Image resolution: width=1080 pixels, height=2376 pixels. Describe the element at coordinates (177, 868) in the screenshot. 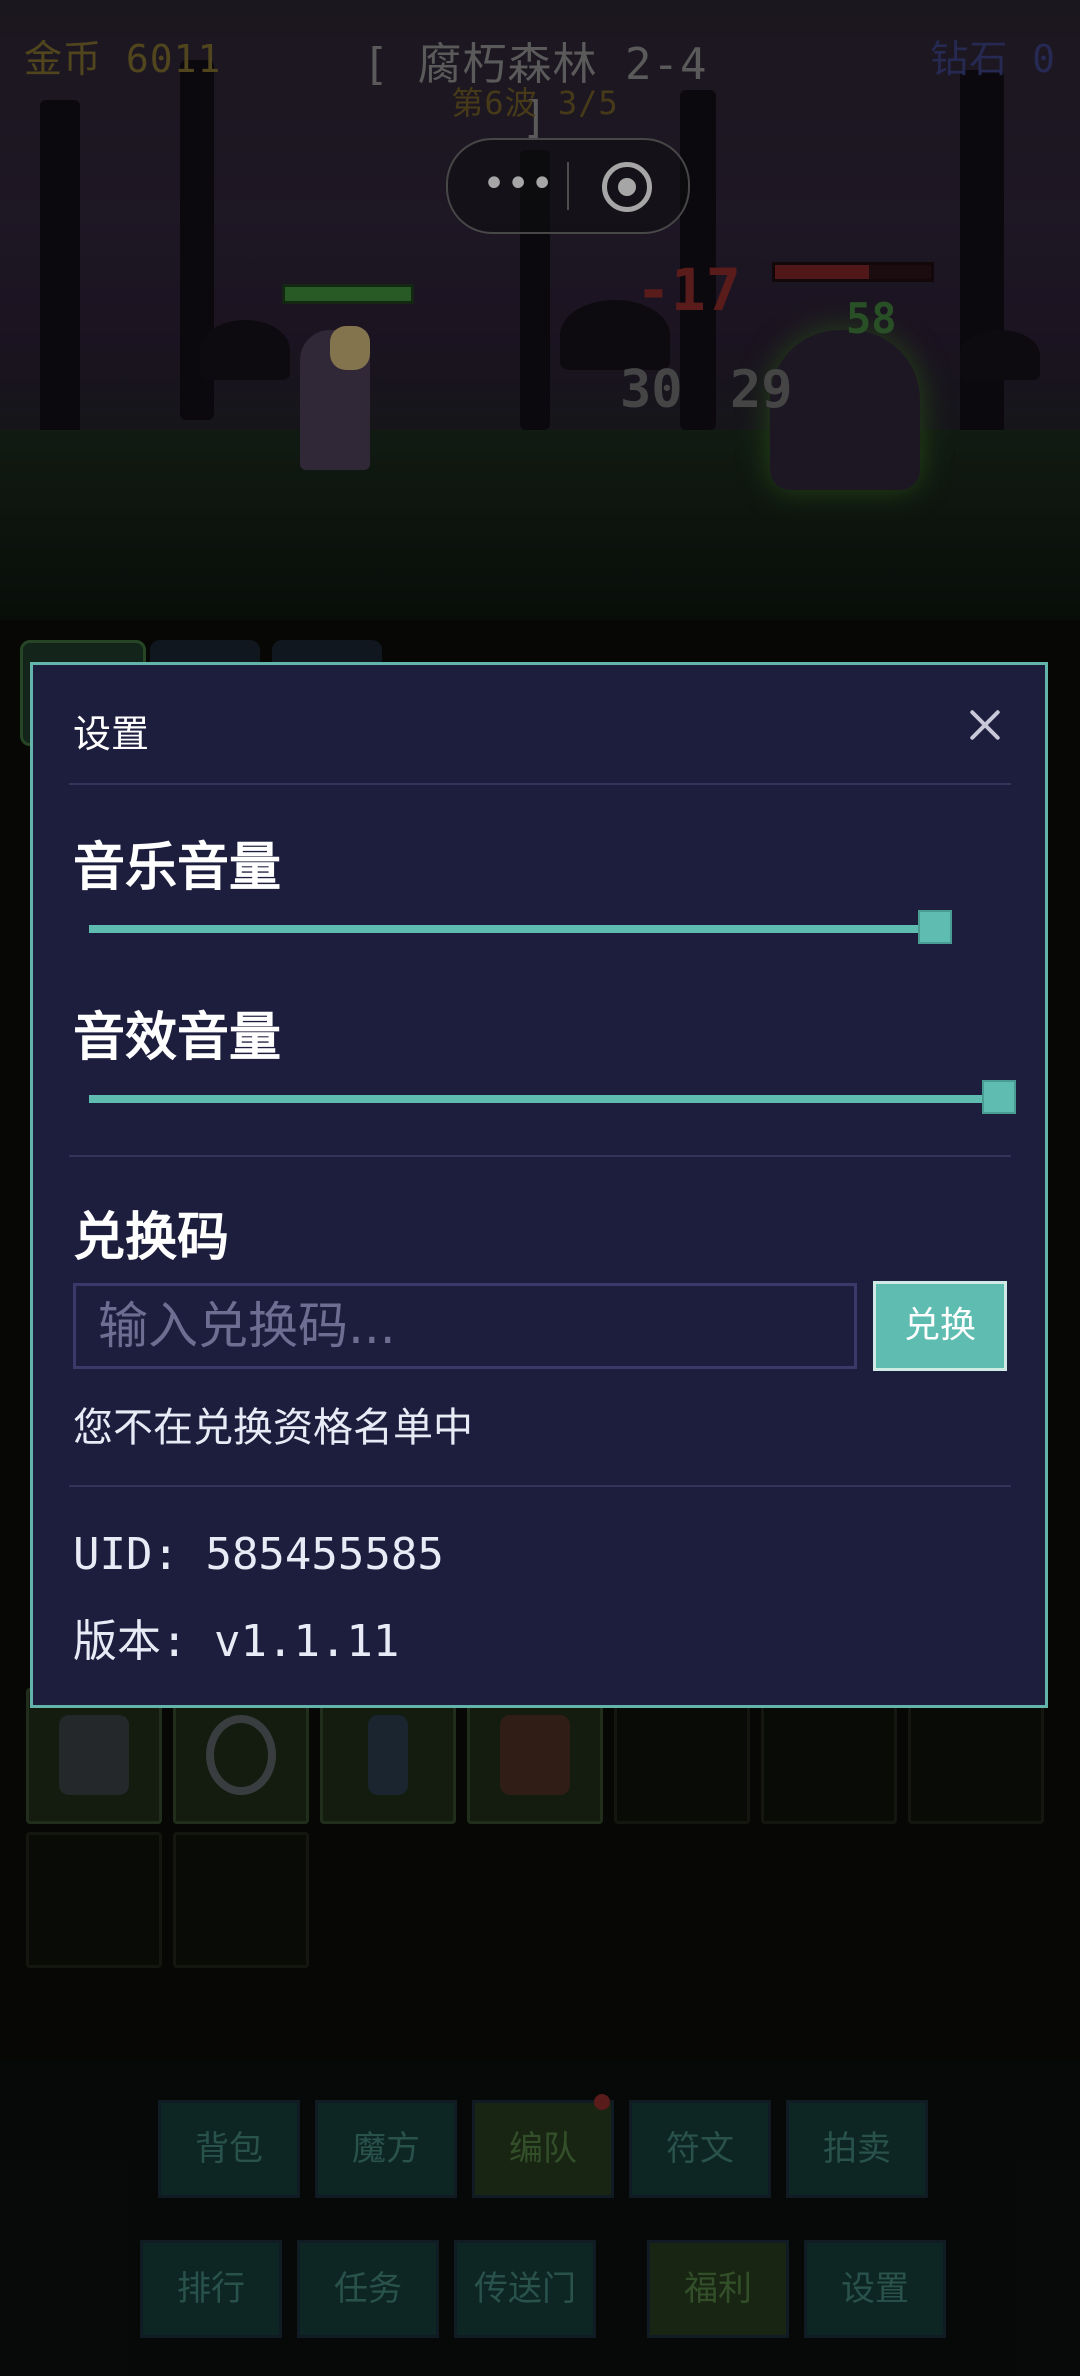

I see `music-volume-label: 音乐音量` at that location.